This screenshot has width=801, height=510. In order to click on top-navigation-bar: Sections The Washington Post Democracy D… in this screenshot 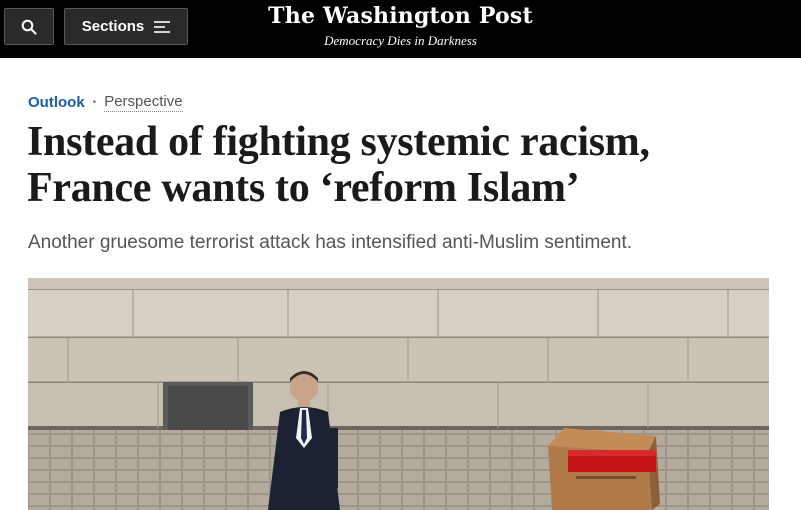, I will do `click(400, 29)`.